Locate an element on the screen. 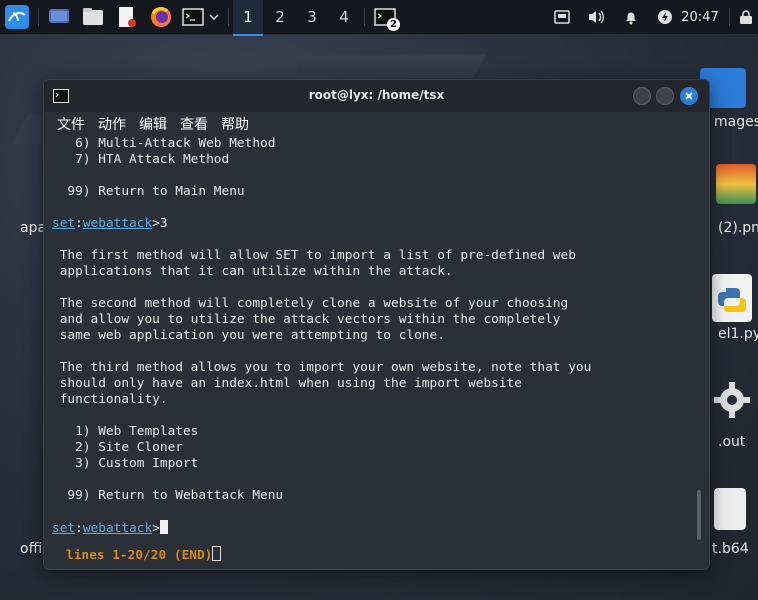  text-editor-icon is located at coordinates (127, 17).